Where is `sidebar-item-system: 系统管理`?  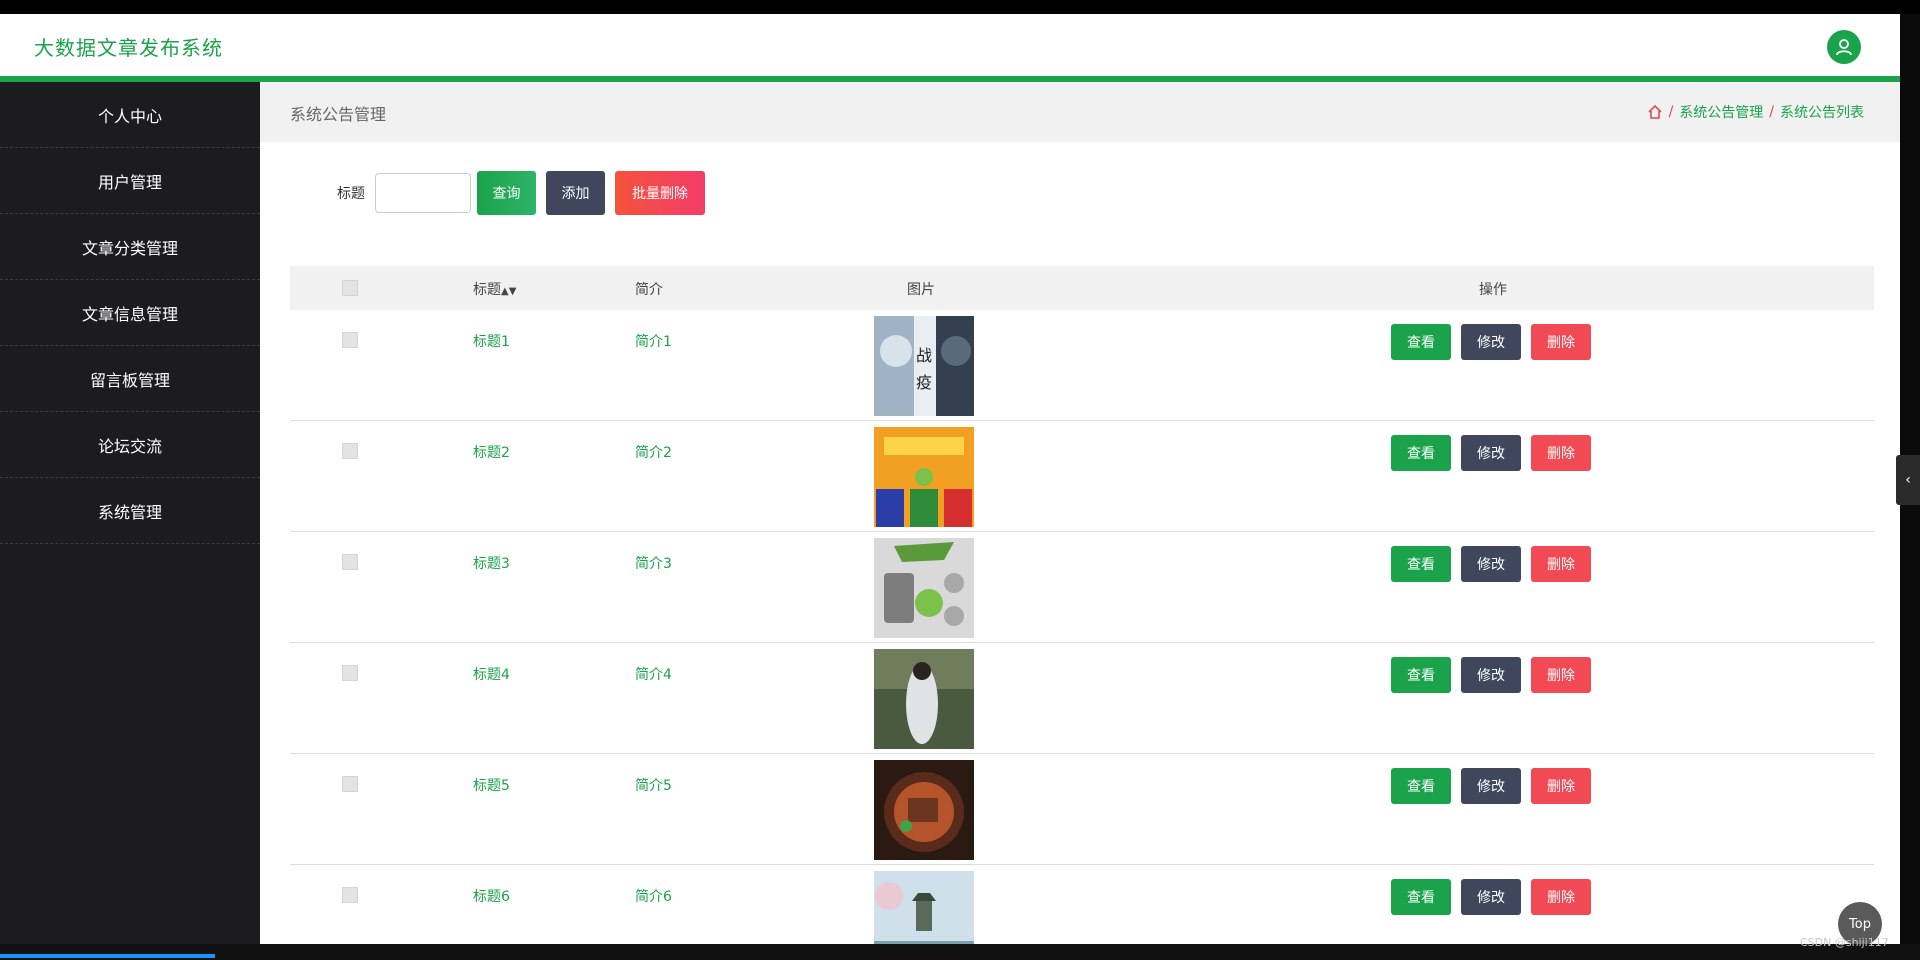 sidebar-item-system: 系统管理 is located at coordinates (130, 511).